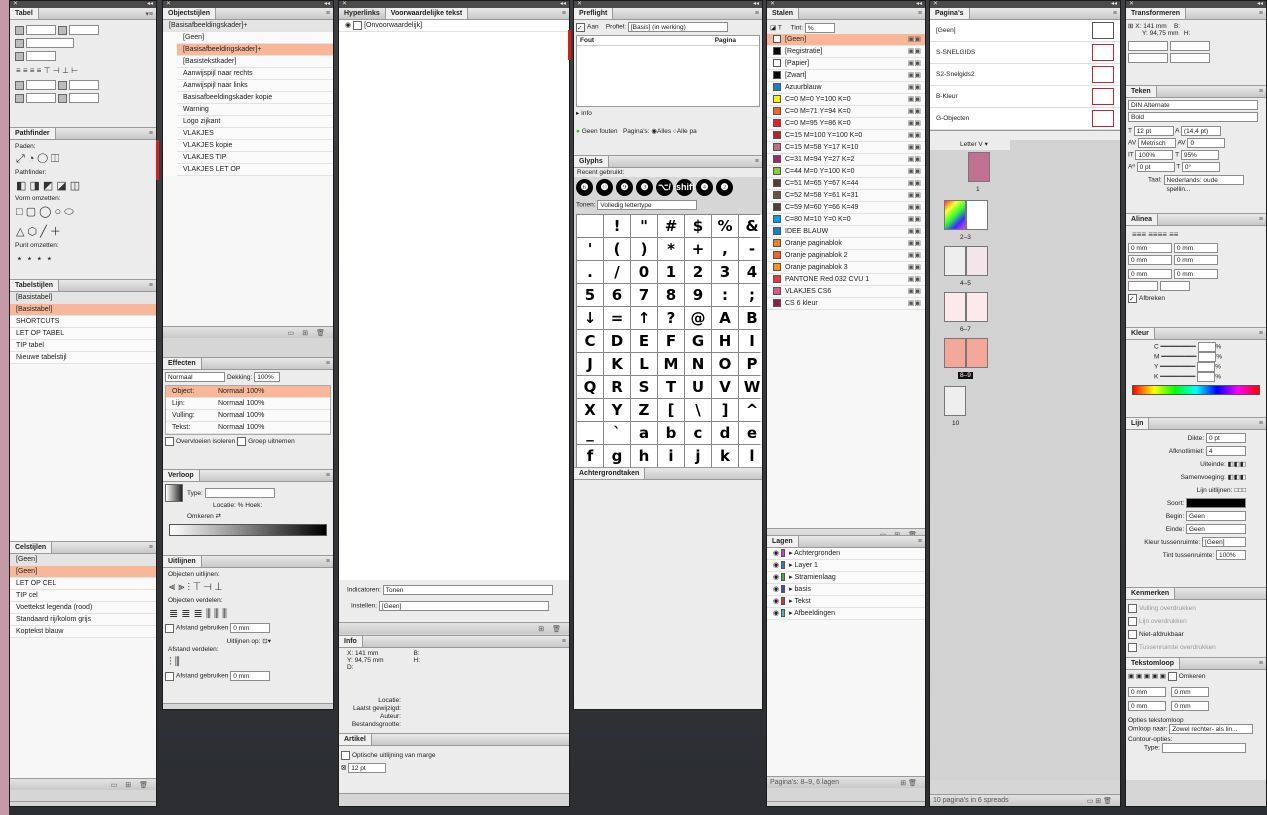 This screenshot has height=815, width=1267. What do you see at coordinates (367, 768) in the screenshot?
I see `artikel-size-field: 12 pt` at bounding box center [367, 768].